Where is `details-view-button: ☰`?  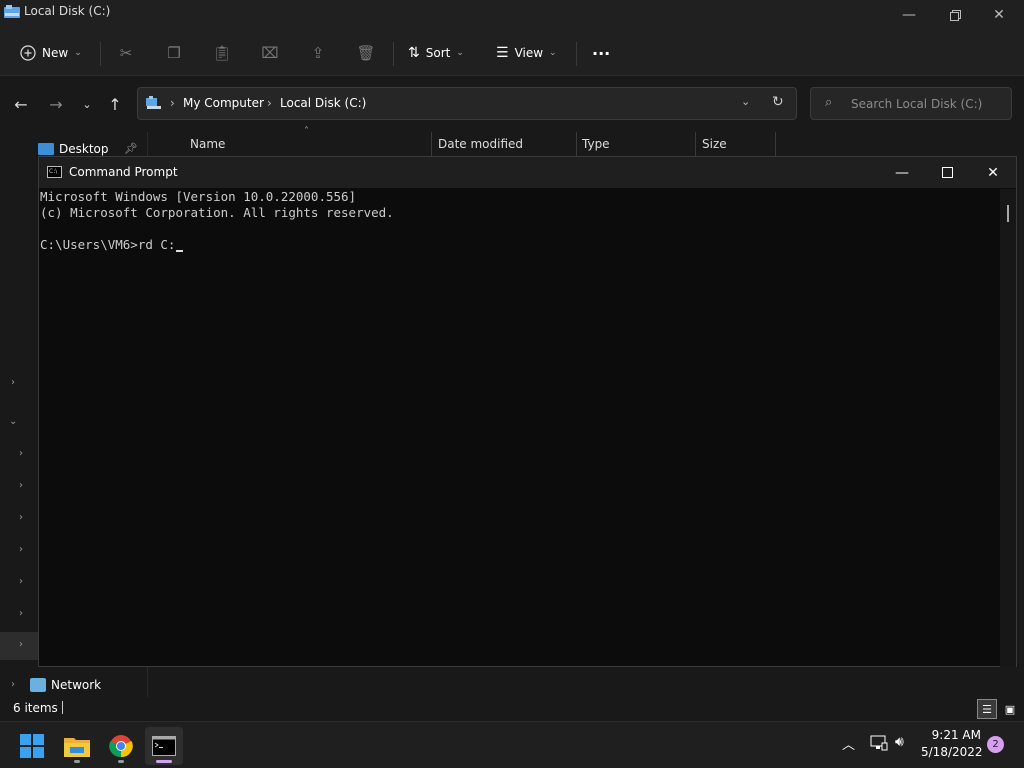
details-view-button: ☰ is located at coordinates (987, 709).